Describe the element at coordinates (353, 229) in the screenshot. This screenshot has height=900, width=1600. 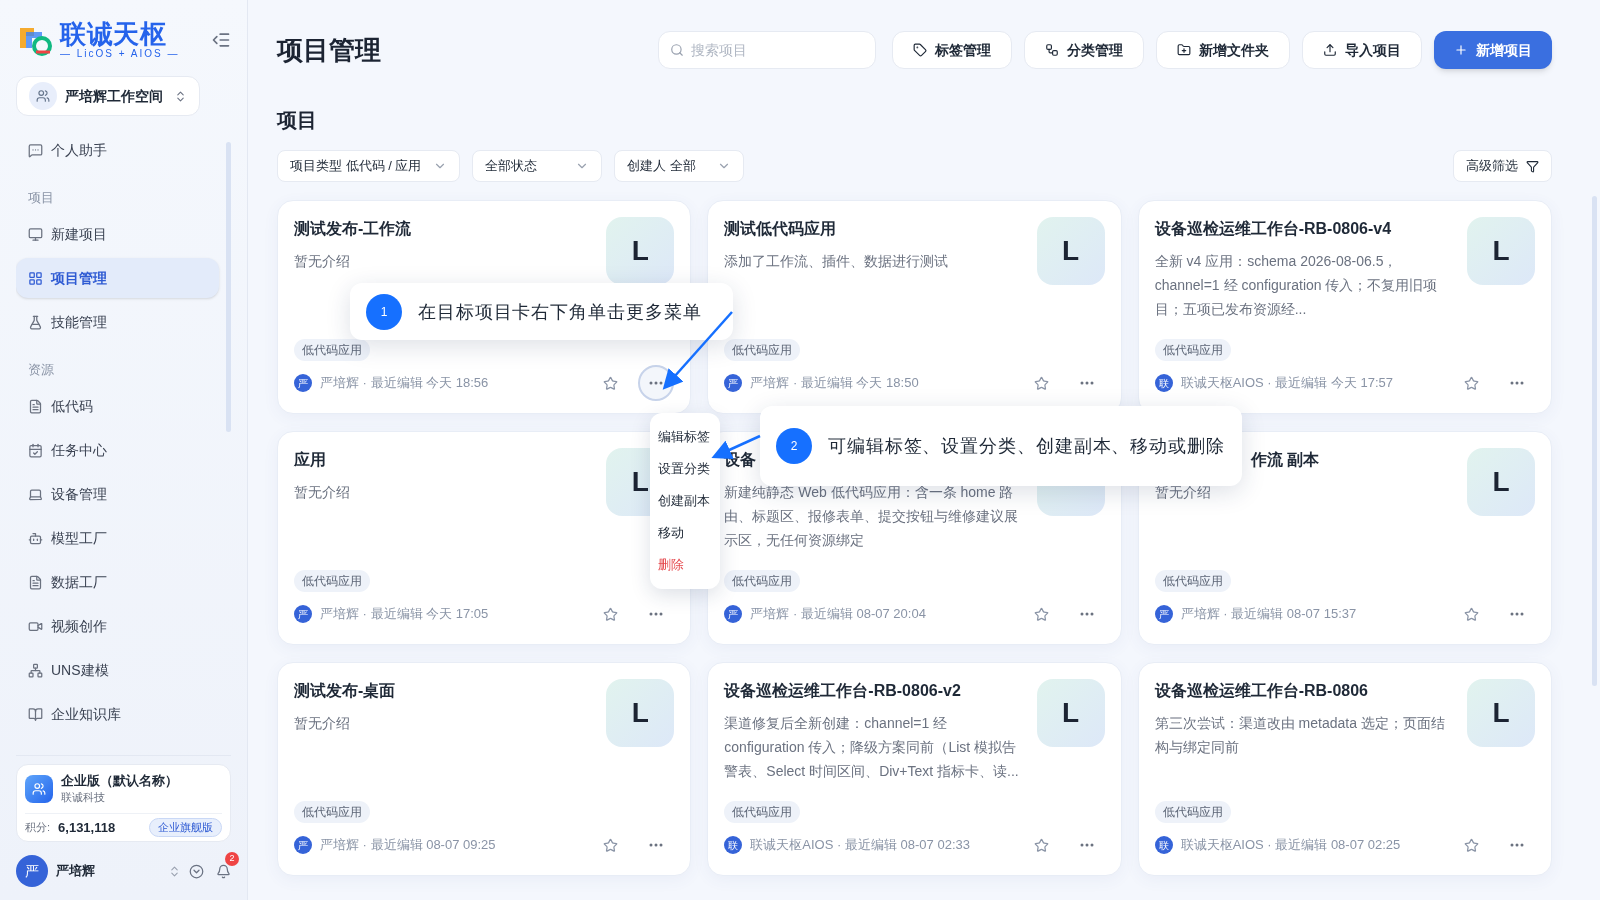
I see `card-title: 测试发布-工作流` at that location.